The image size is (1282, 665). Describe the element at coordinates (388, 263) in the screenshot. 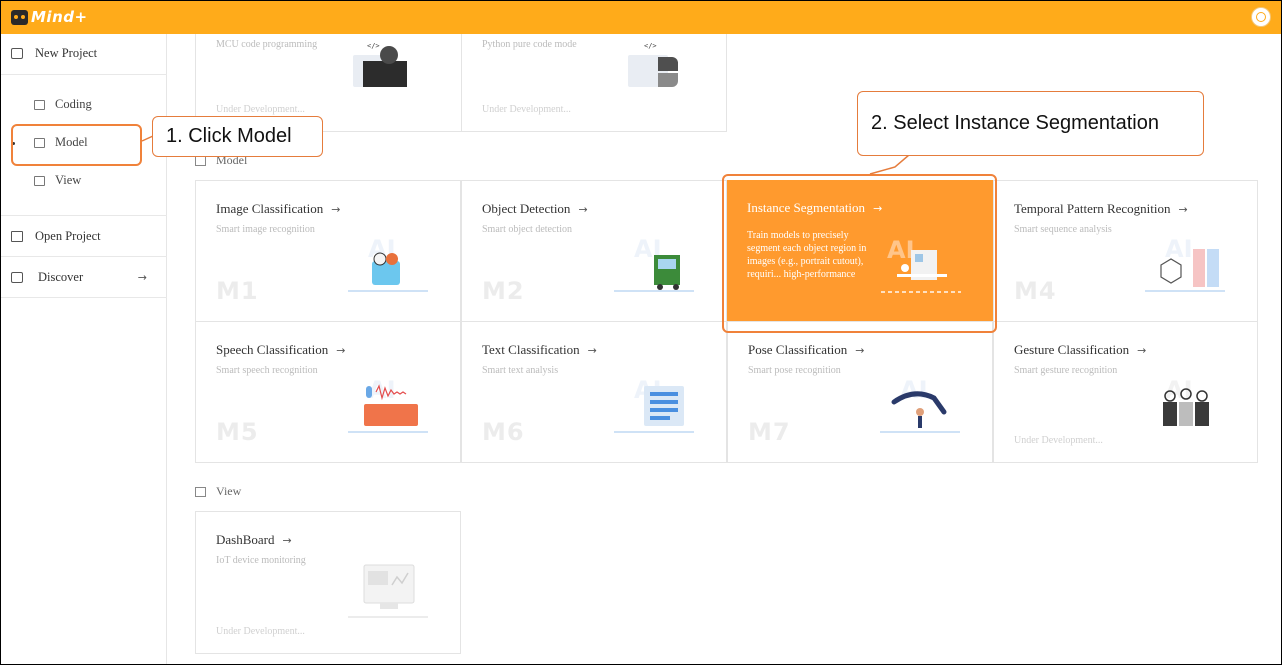

I see `basket-illustration-icon: AI` at that location.